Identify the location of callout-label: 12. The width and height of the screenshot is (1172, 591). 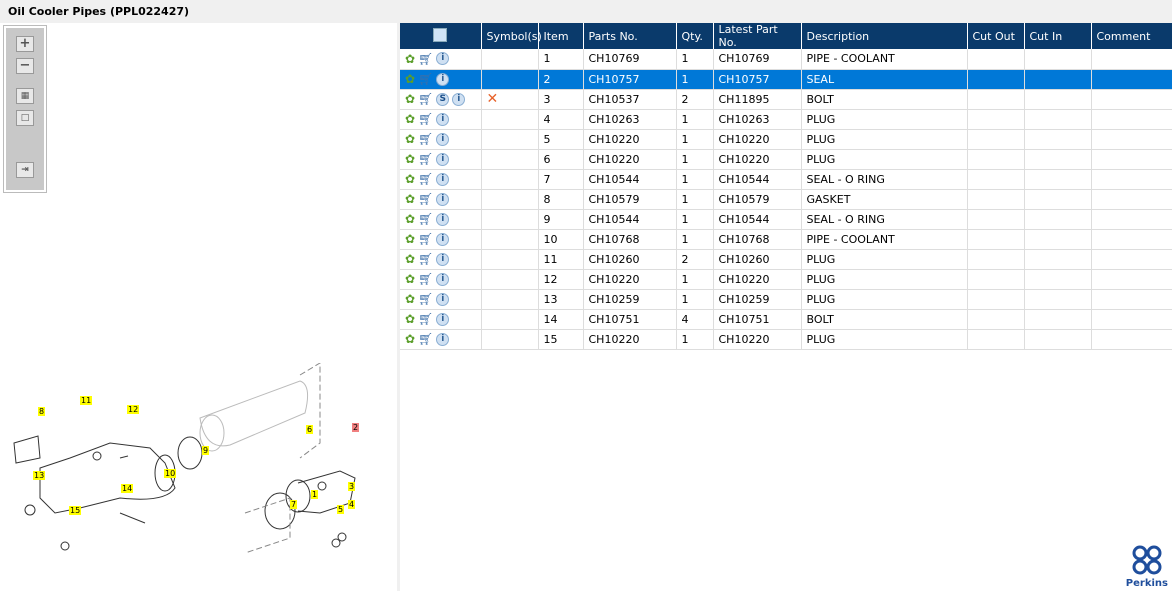
(133, 409).